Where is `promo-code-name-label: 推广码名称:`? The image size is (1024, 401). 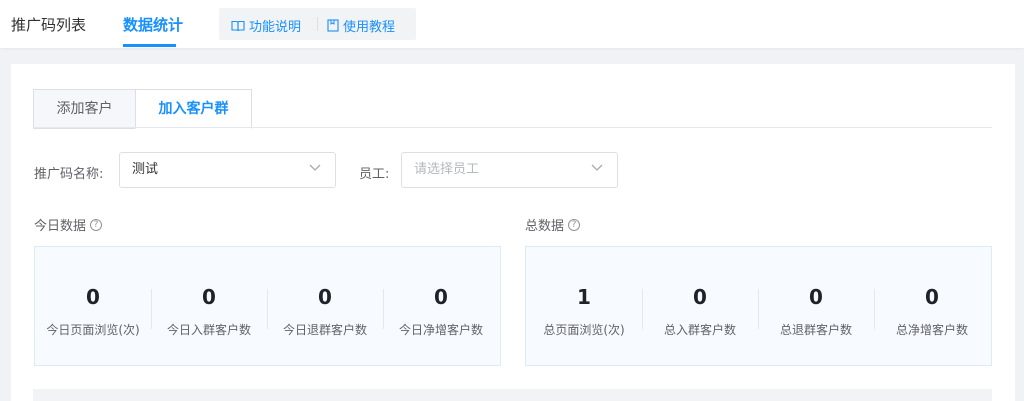
promo-code-name-label: 推广码名称: is located at coordinates (69, 174).